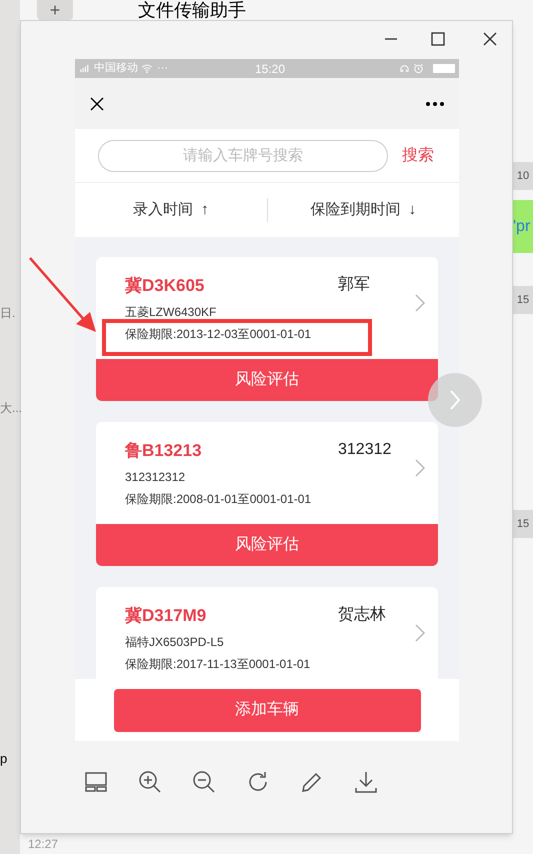 The width and height of the screenshot is (533, 854). I want to click on license-plate: 冀D317M9, so click(165, 616).